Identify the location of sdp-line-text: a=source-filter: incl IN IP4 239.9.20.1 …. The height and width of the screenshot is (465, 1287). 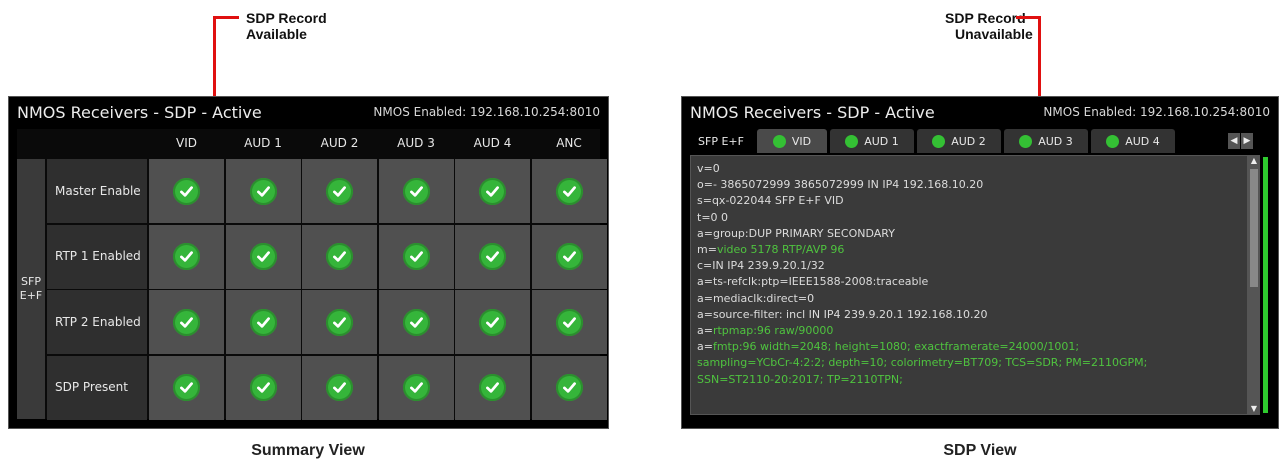
(842, 314).